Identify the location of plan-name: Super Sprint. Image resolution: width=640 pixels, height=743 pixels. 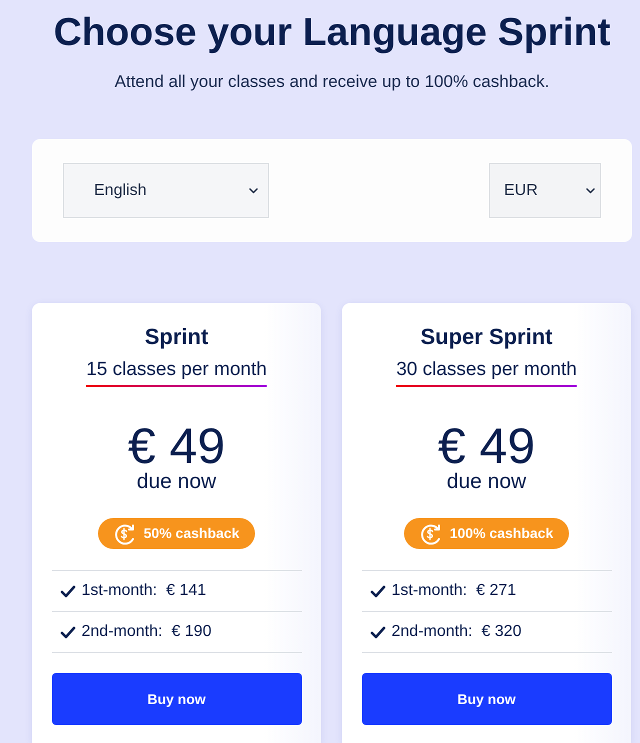
(486, 337).